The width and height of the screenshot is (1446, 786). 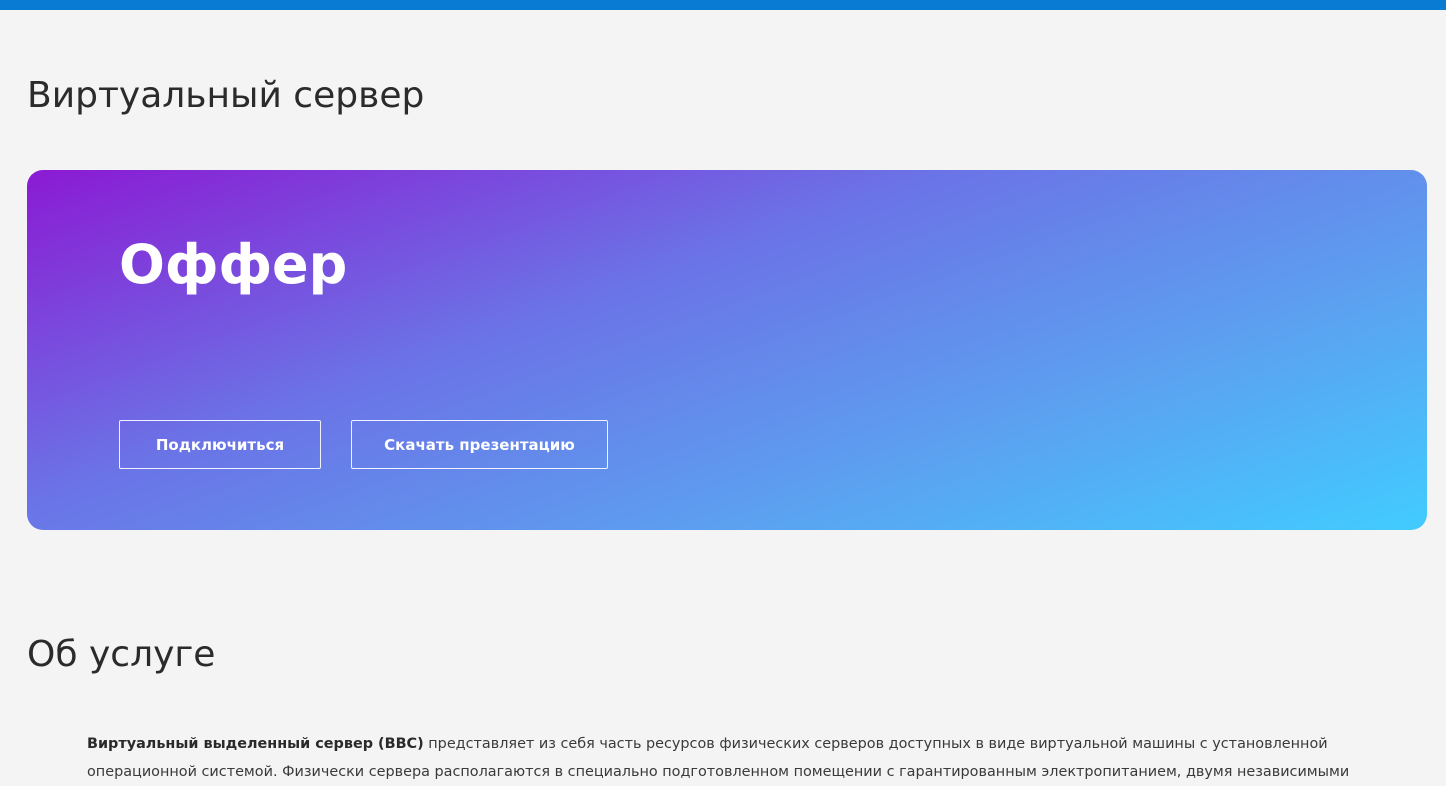 I want to click on about-section-title: Об услуге, so click(x=121, y=654).